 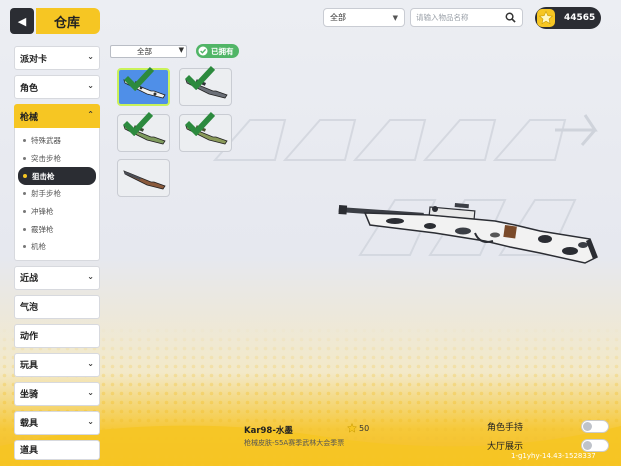 What do you see at coordinates (57, 58) in the screenshot?
I see `category-party-card: 派对卡 ⌄` at bounding box center [57, 58].